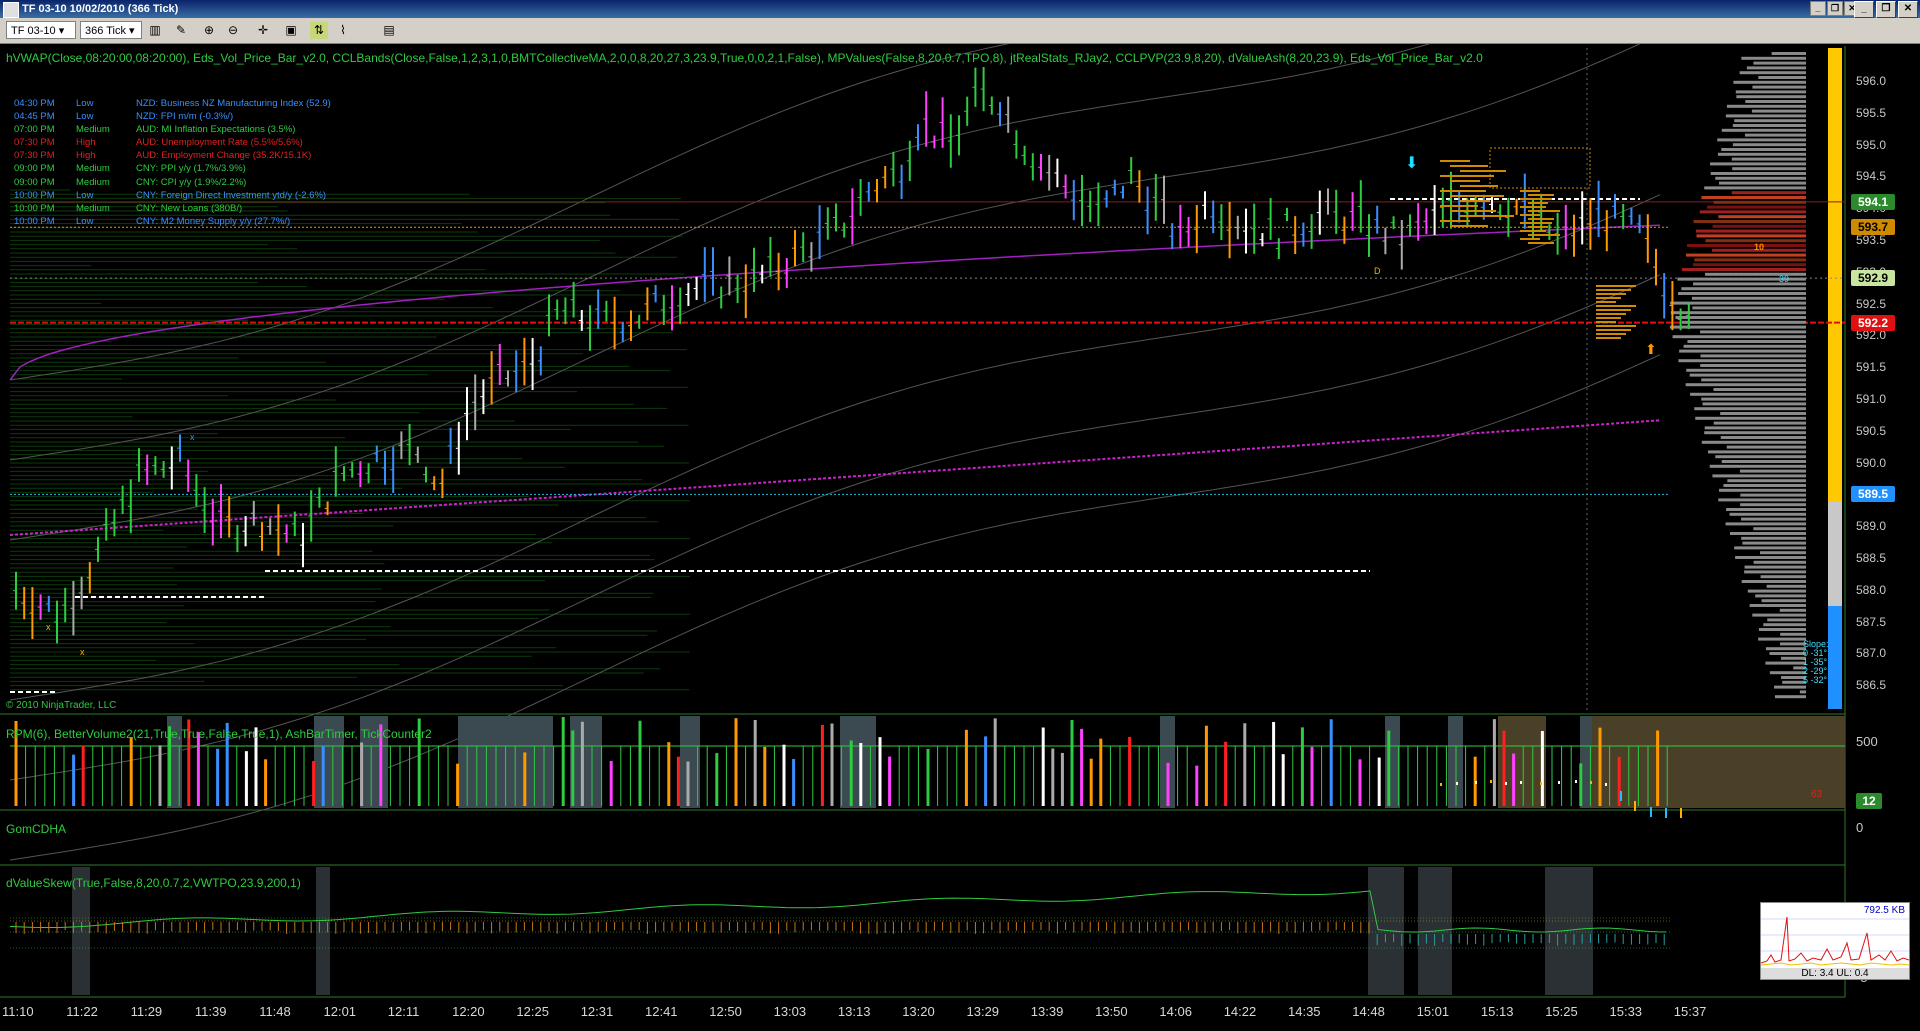  I want to click on indicators-icon: ⌇, so click(343, 30).